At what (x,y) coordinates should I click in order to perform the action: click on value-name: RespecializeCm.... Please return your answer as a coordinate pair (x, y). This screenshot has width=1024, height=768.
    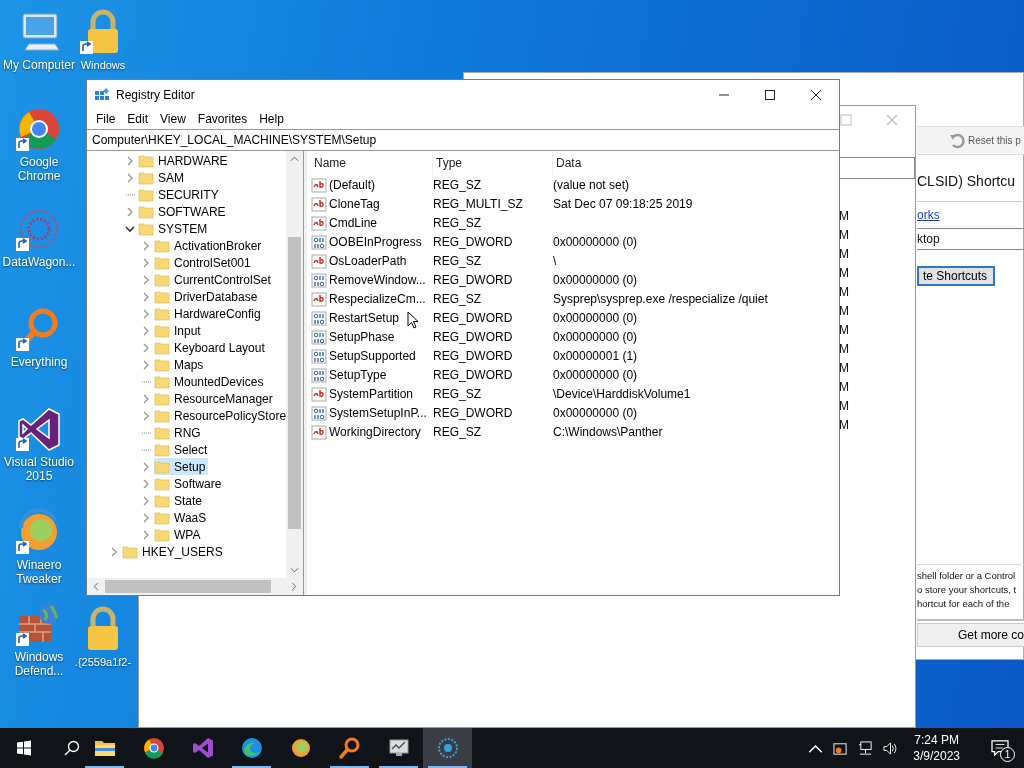
    Looking at the image, I should click on (377, 298).